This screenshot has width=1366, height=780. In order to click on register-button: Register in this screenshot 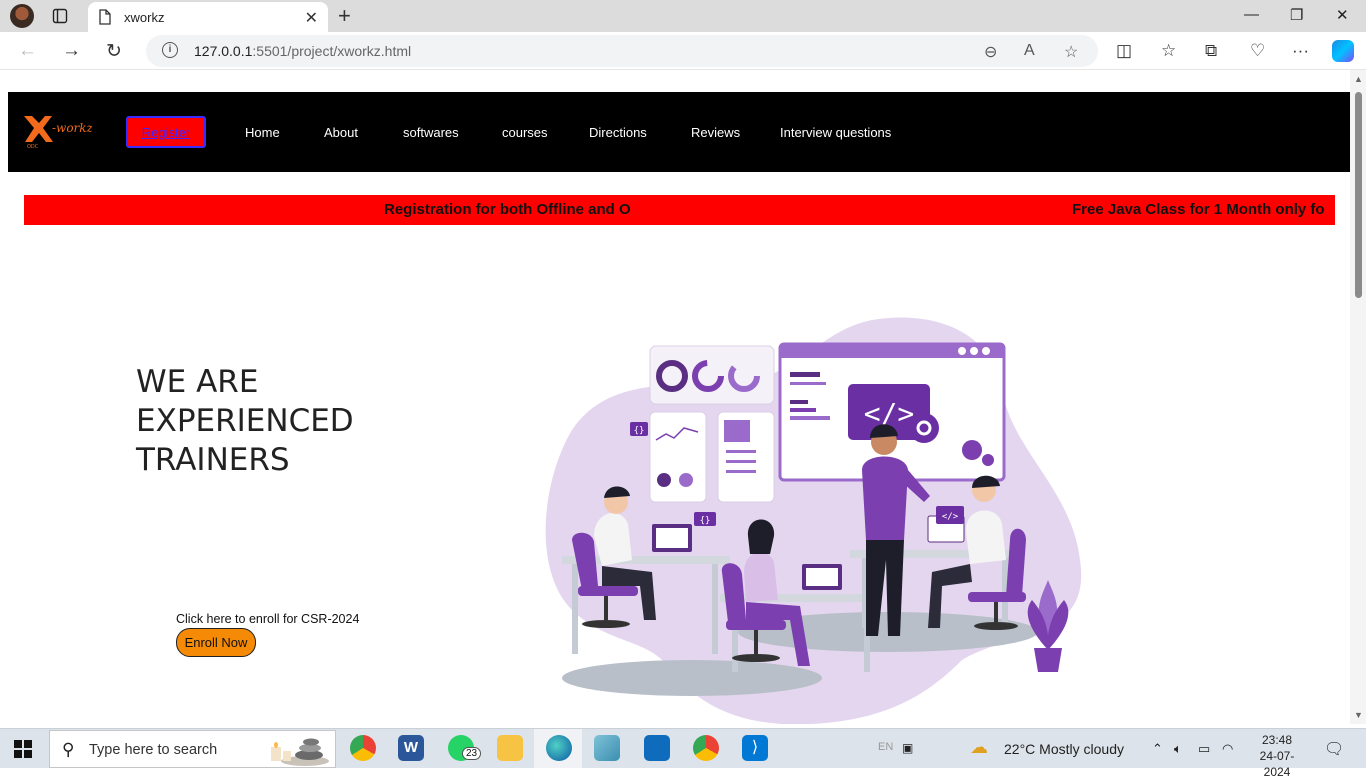, I will do `click(166, 132)`.